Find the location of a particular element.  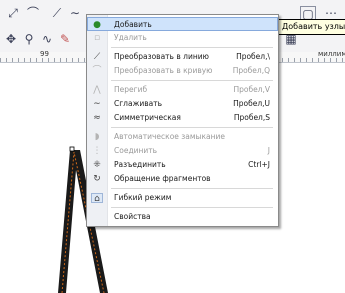

symmetric-icon: ≈ is located at coordinates (97, 118).